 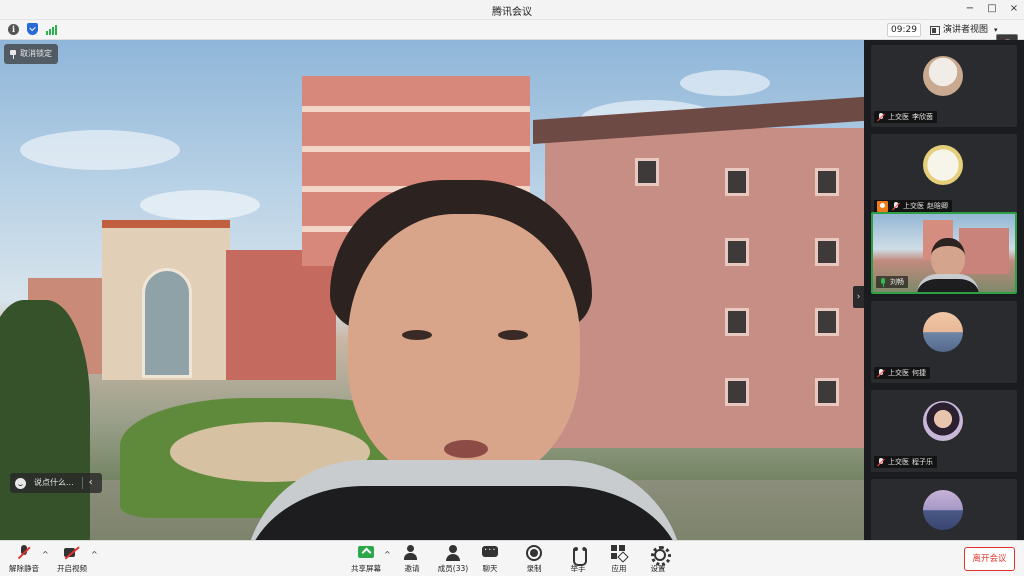 I want to click on view-mode-button: 演讲者视图 ▾, so click(x=964, y=30).